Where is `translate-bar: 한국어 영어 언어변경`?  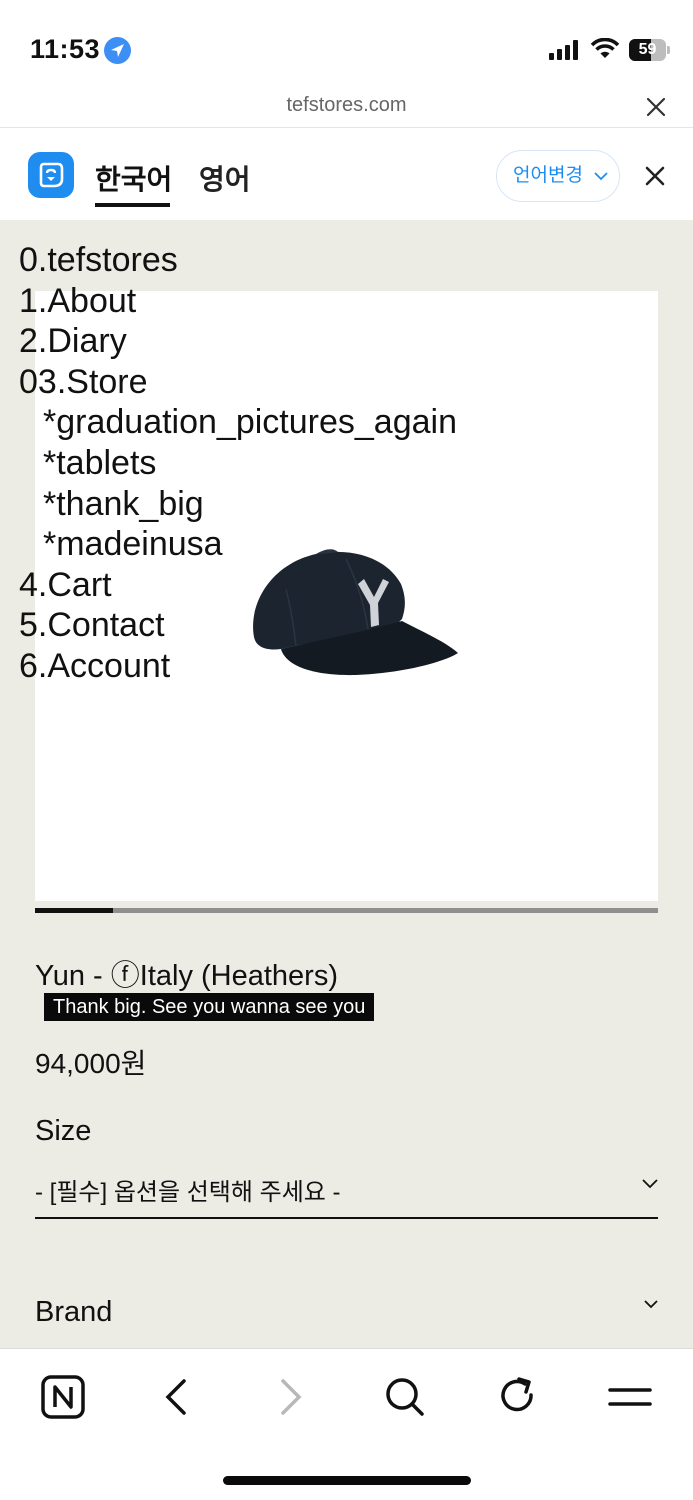
translate-bar: 한국어 영어 언어변경 is located at coordinates (346, 174).